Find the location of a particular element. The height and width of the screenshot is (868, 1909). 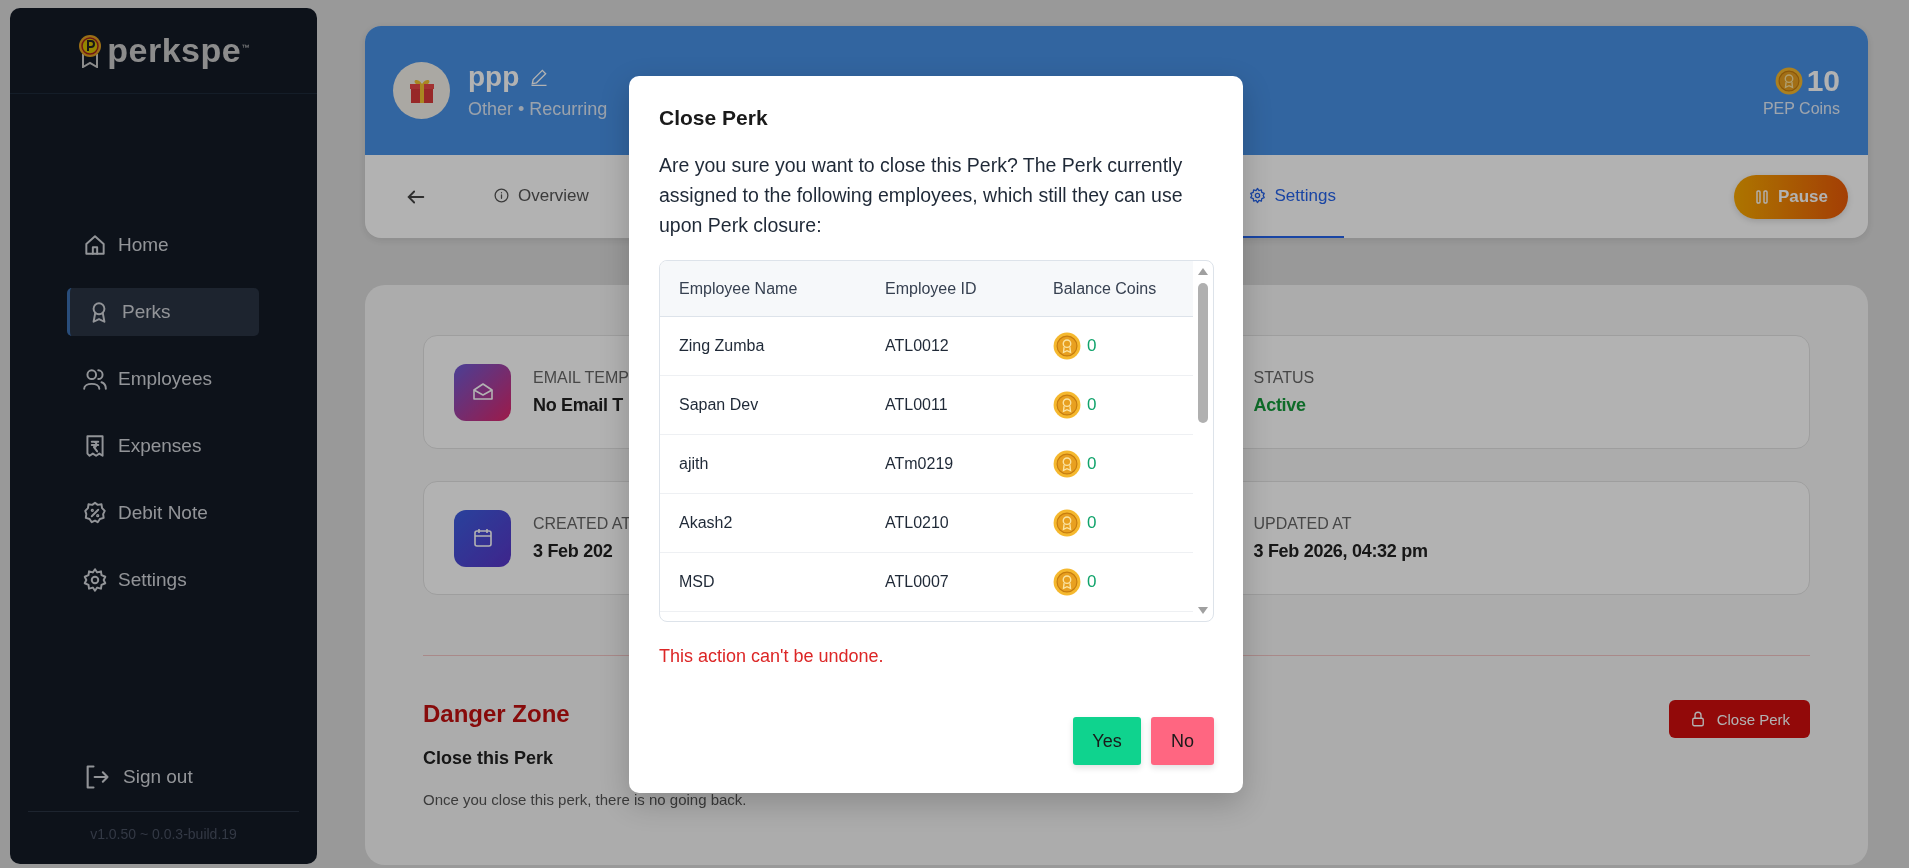

table-cell-text: Akash2 is located at coordinates (706, 523).